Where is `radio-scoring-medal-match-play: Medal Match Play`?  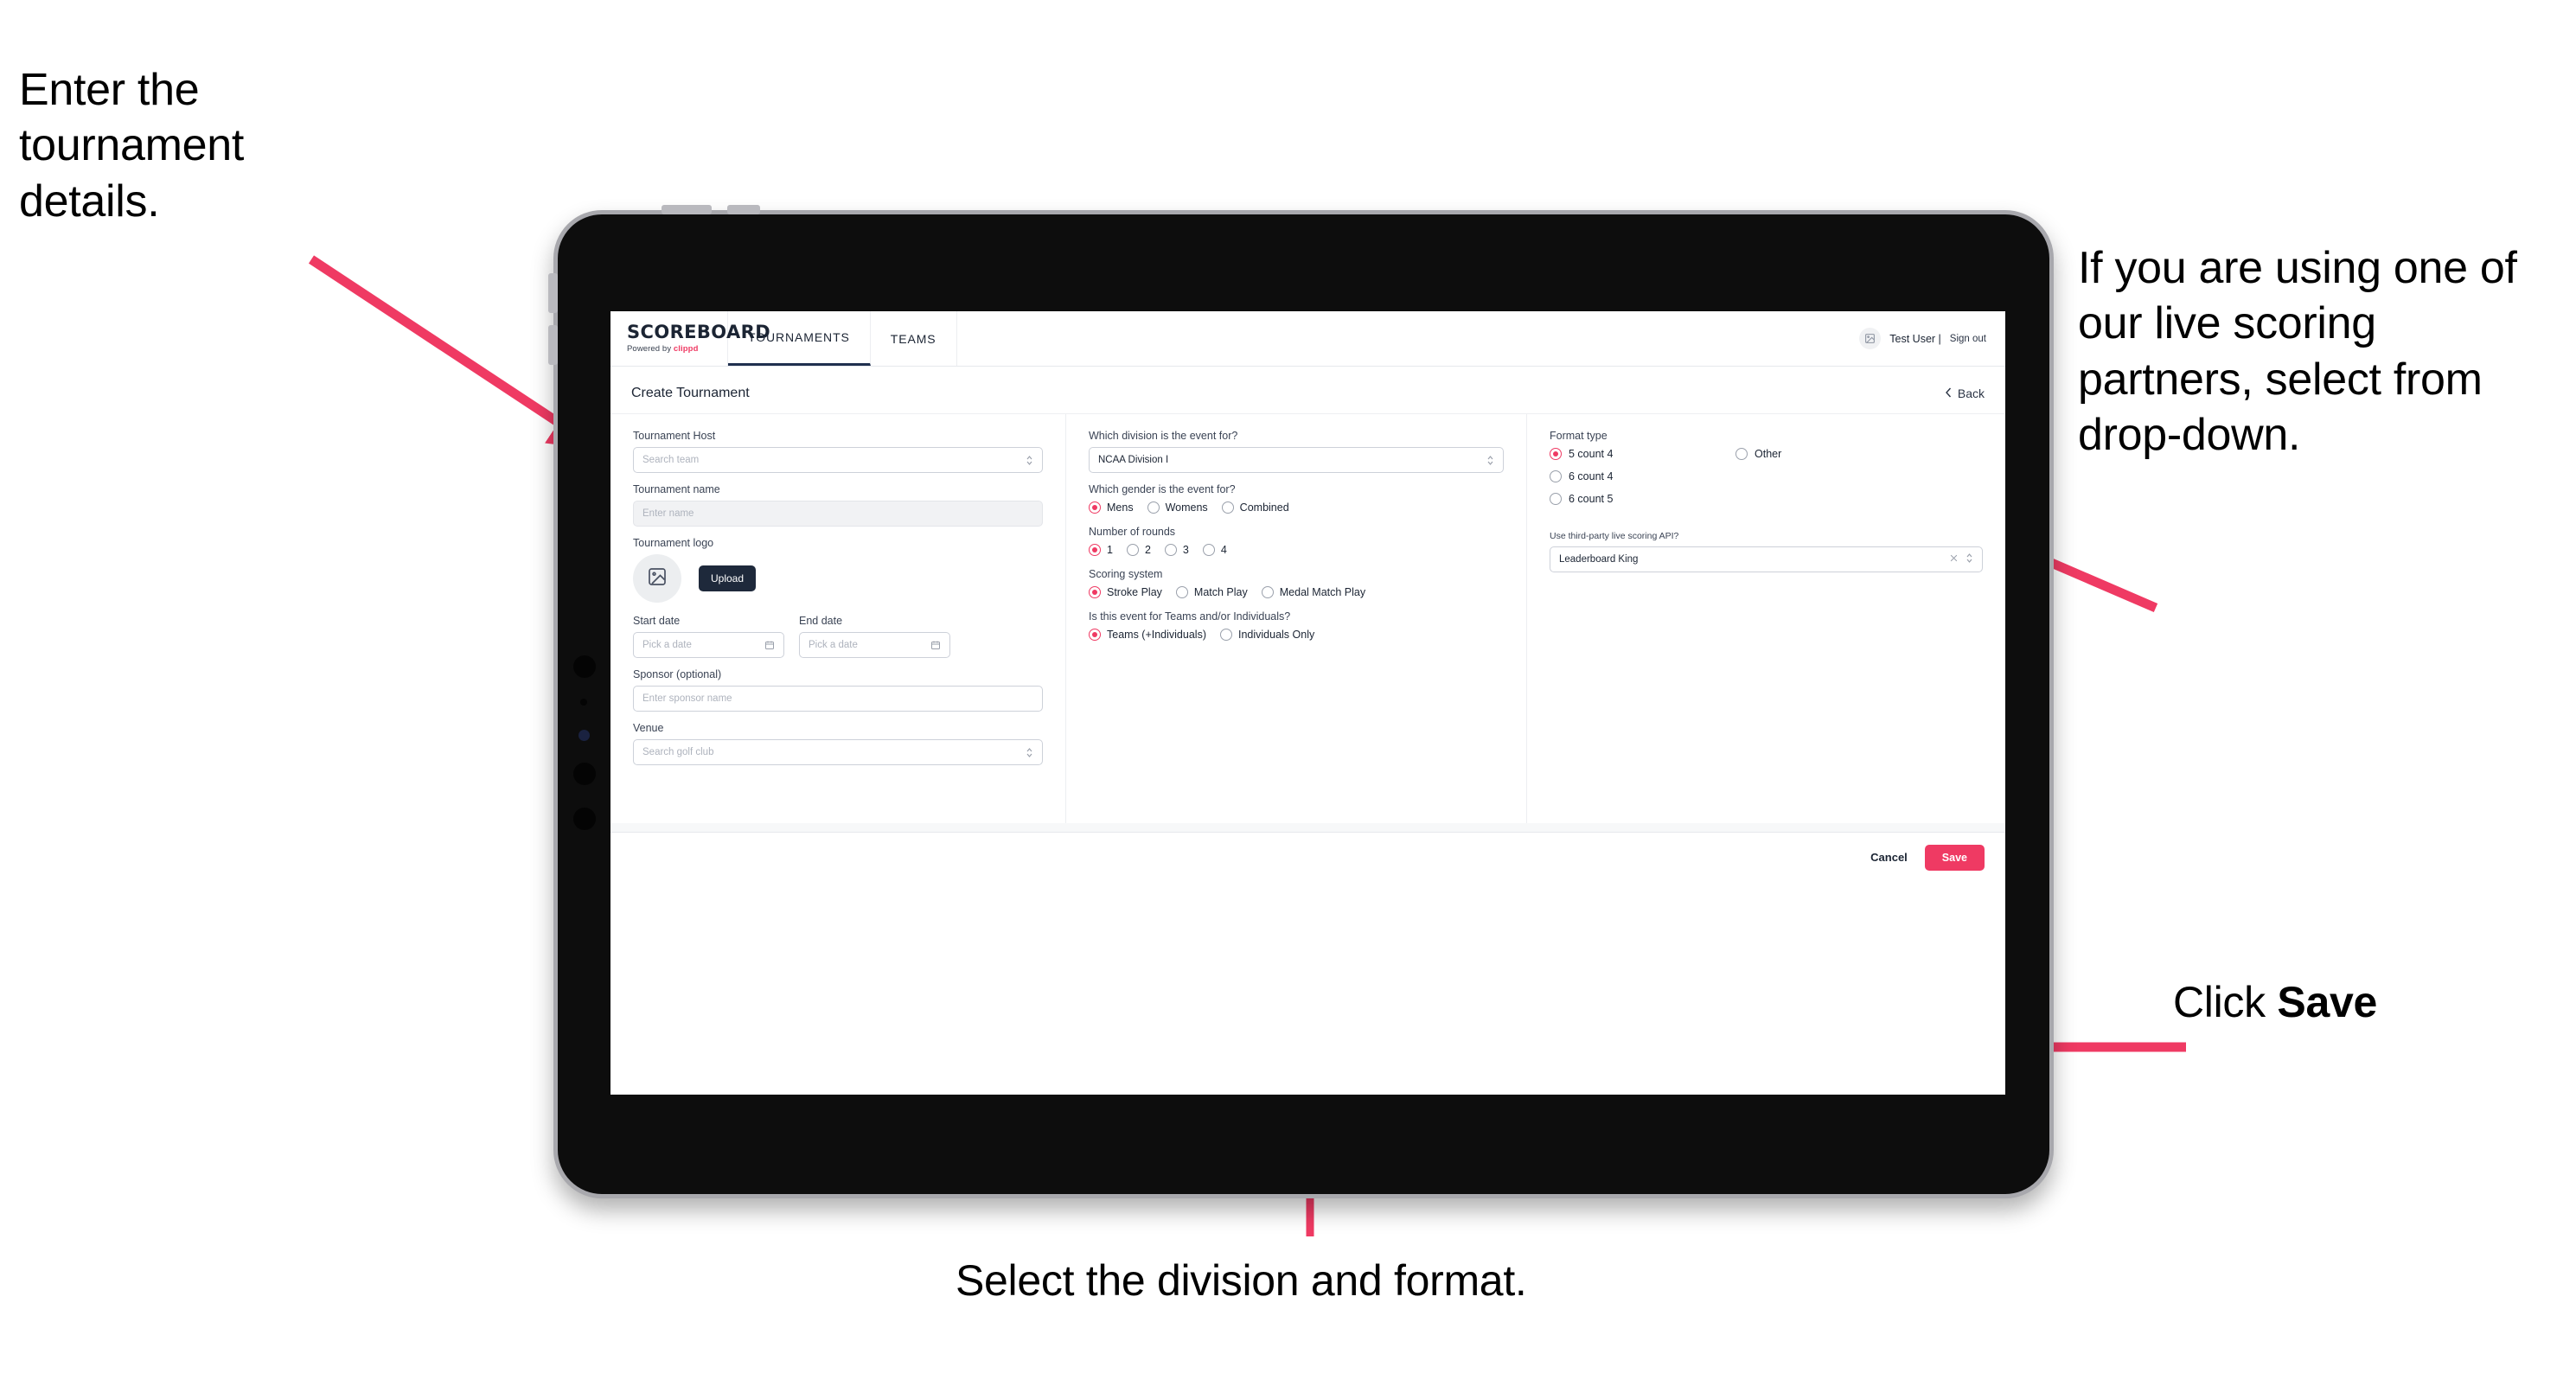 radio-scoring-medal-match-play: Medal Match Play is located at coordinates (1314, 592).